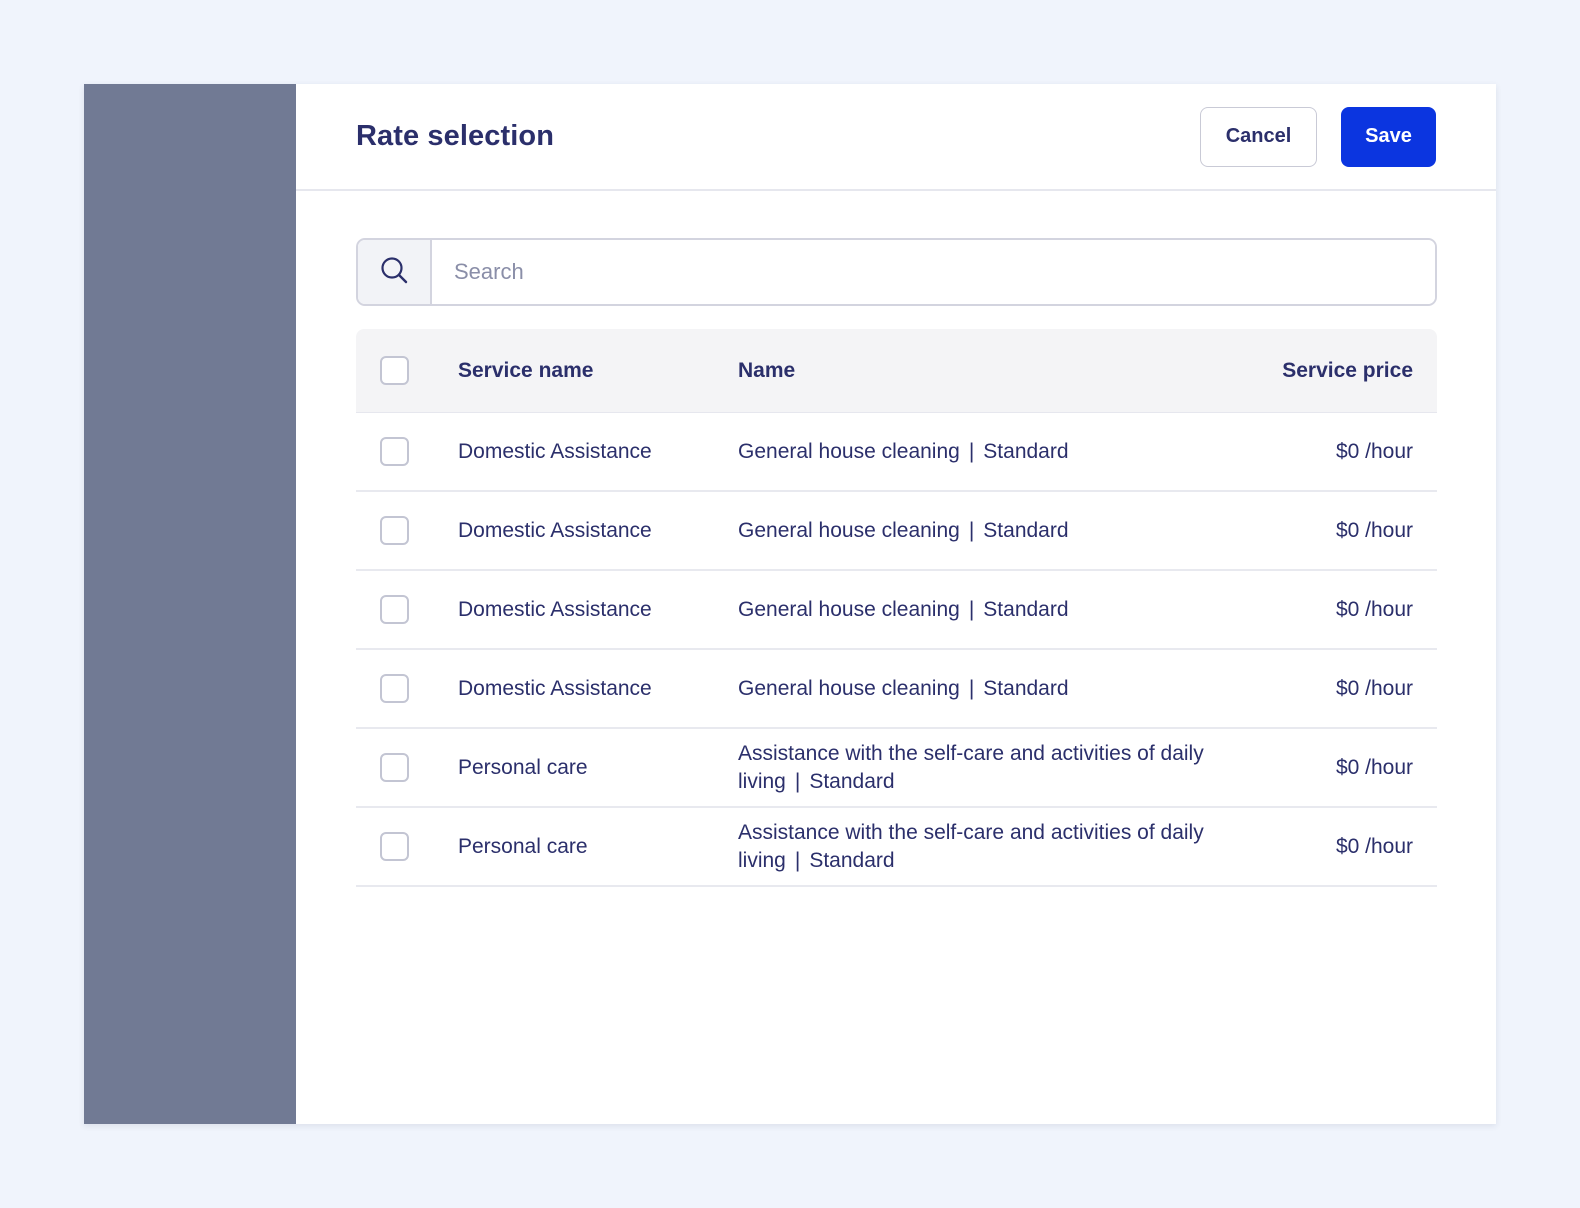 The height and width of the screenshot is (1208, 1580). Describe the element at coordinates (394, 370) in the screenshot. I see `select-all-checkbox` at that location.